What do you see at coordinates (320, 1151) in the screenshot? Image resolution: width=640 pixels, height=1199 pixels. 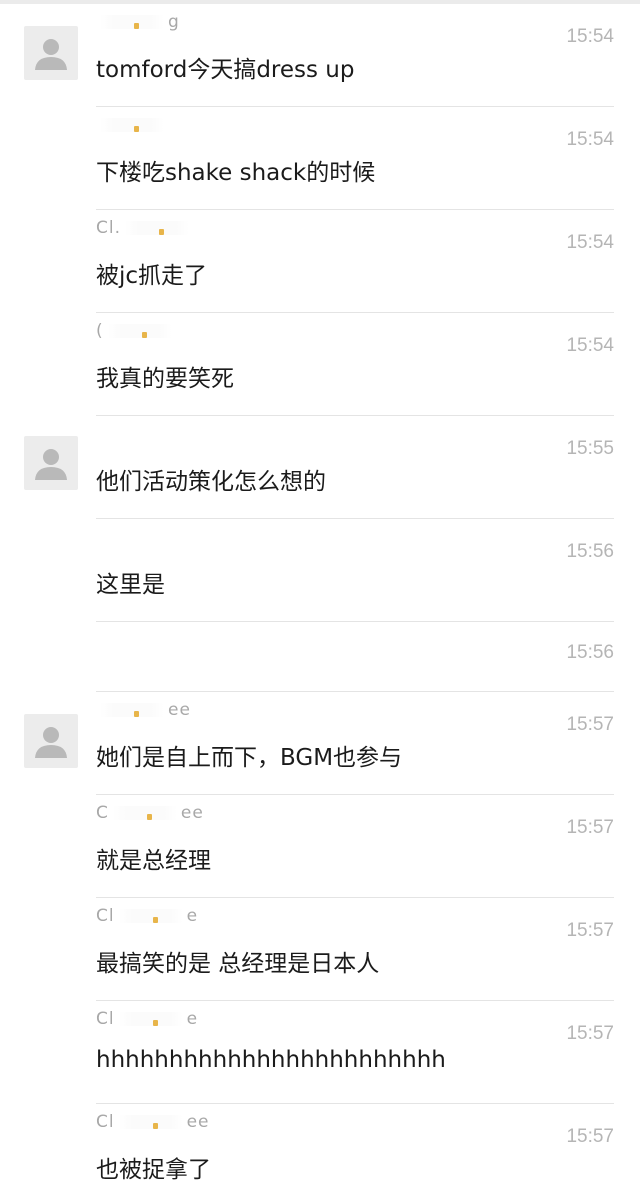 I see `chat-message: Cl ee 15:57 也被捉拿了` at bounding box center [320, 1151].